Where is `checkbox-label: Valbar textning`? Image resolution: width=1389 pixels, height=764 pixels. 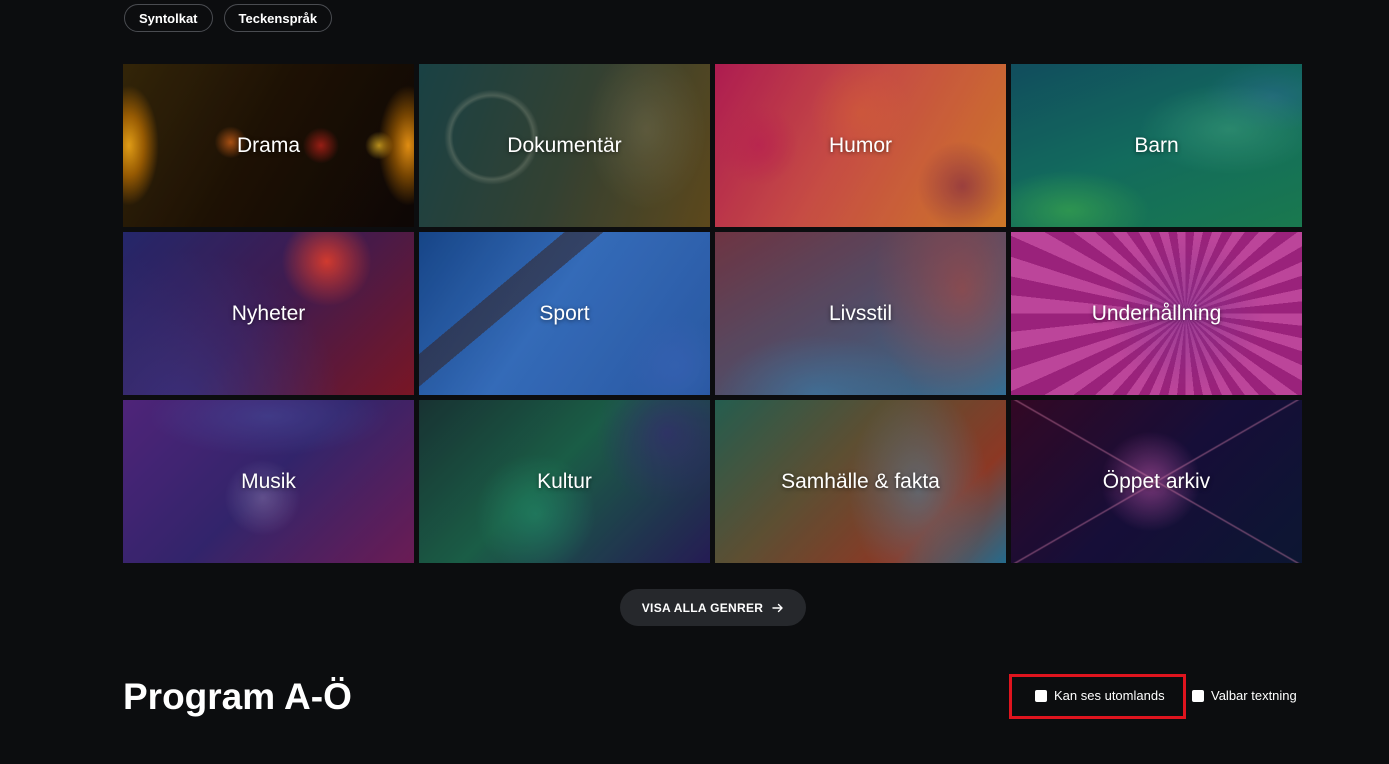 checkbox-label: Valbar textning is located at coordinates (1254, 695).